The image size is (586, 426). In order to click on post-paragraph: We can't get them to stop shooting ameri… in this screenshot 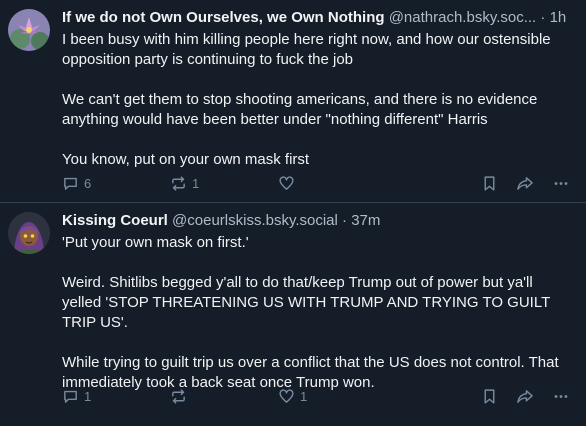, I will do `click(300, 109)`.